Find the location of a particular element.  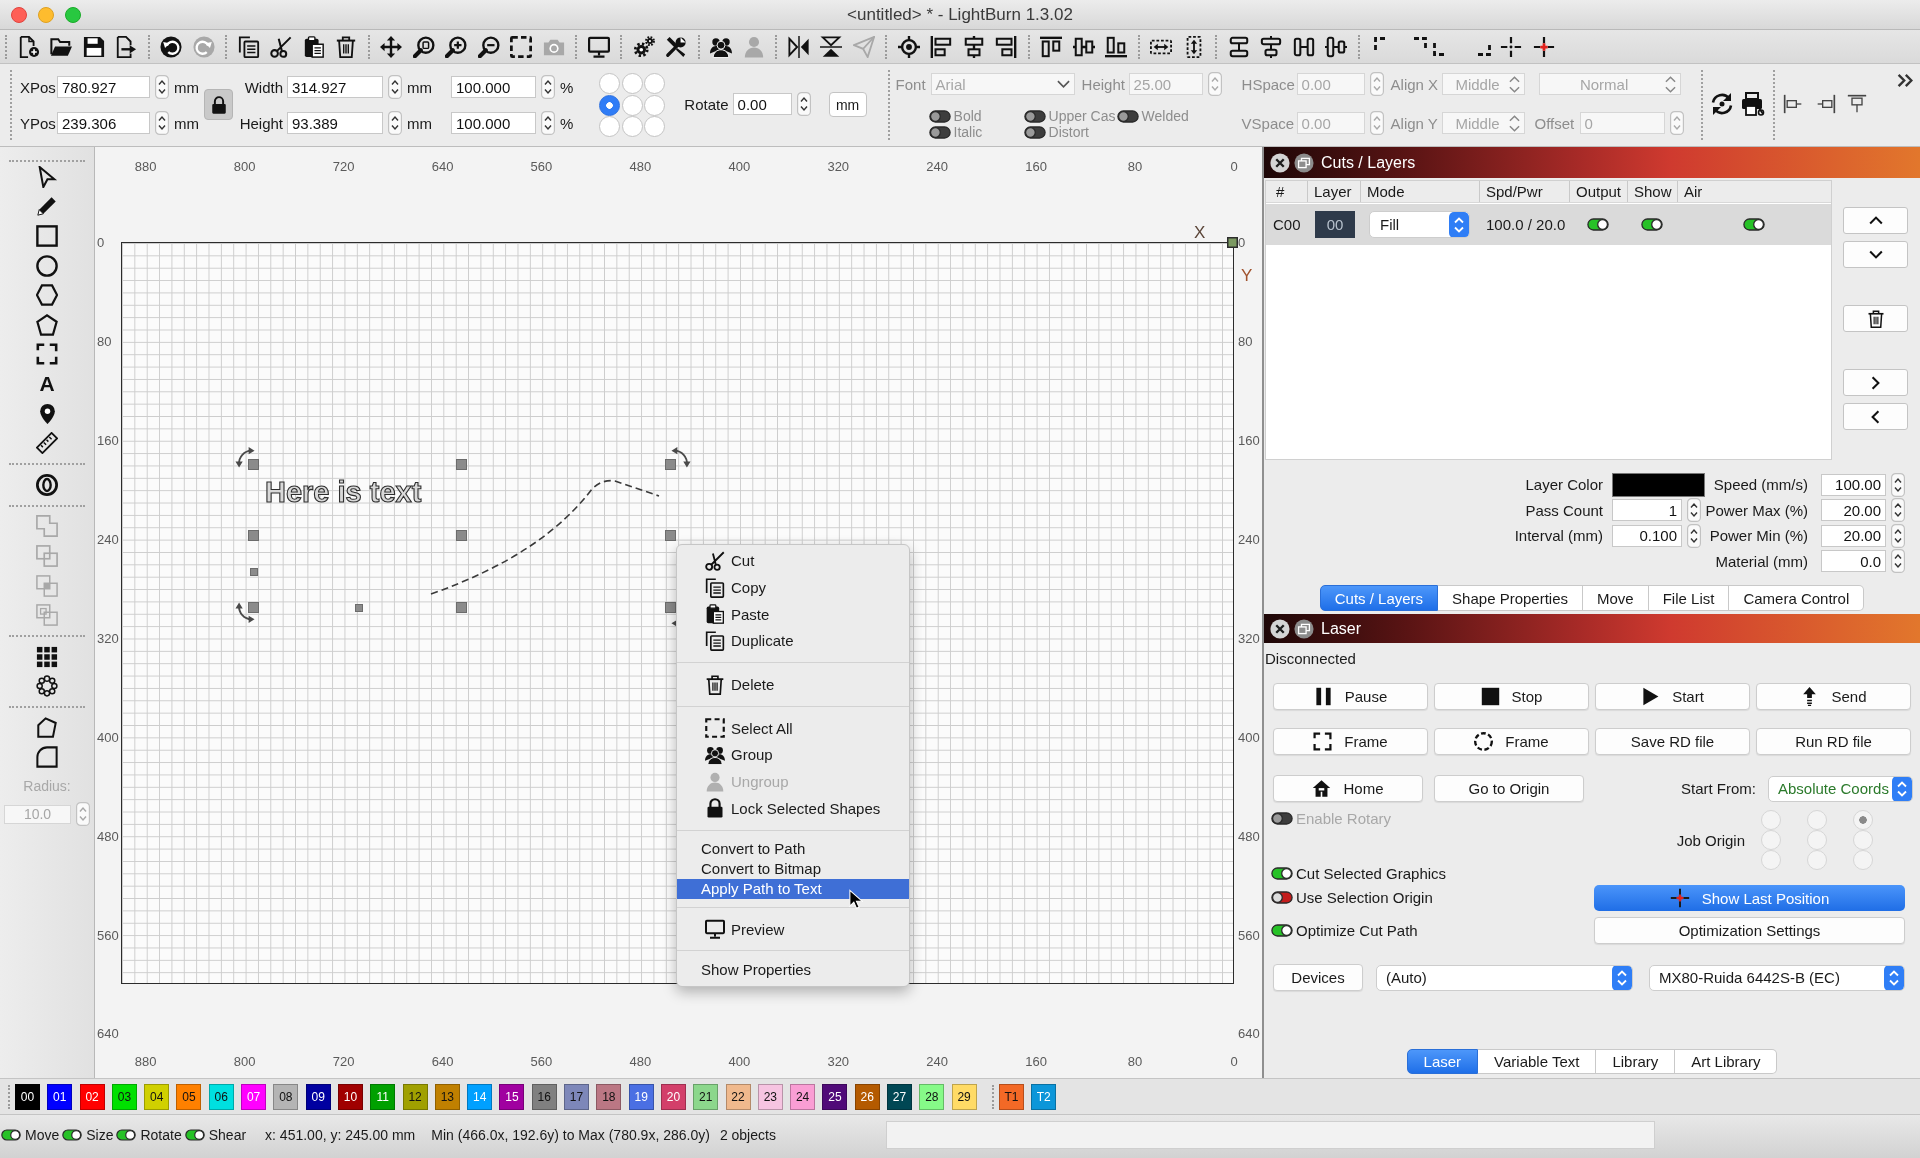

toggle-label: Welded is located at coordinates (1165, 116).